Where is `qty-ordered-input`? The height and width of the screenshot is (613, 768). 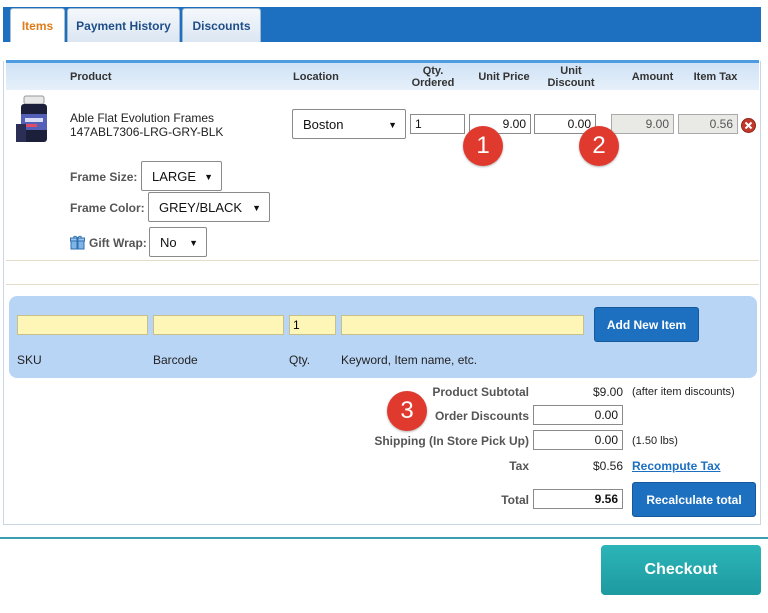
qty-ordered-input is located at coordinates (437, 124).